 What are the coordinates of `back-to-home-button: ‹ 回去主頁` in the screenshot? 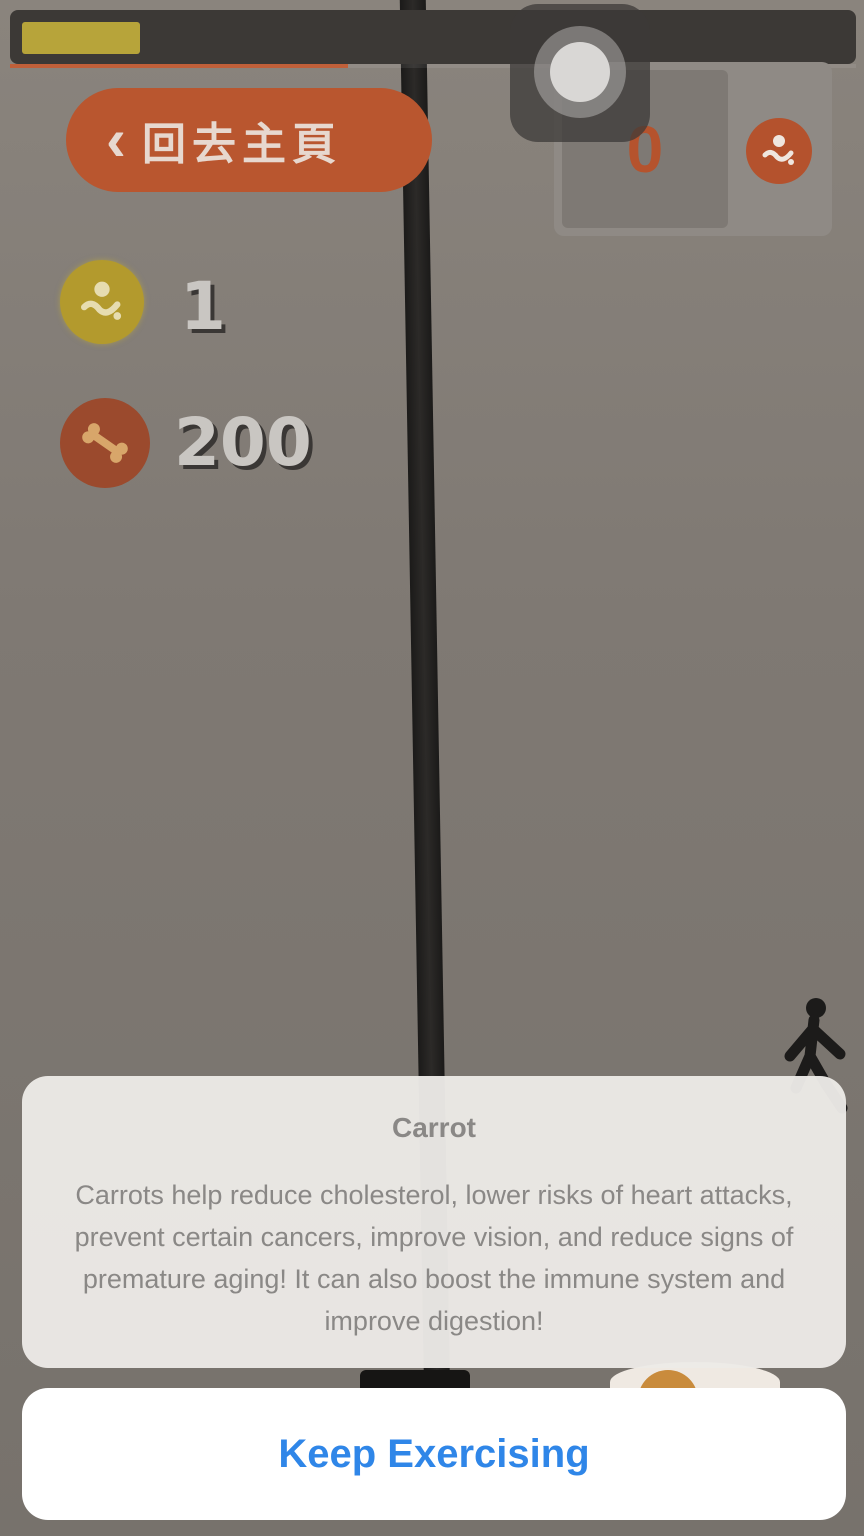 It's located at (249, 140).